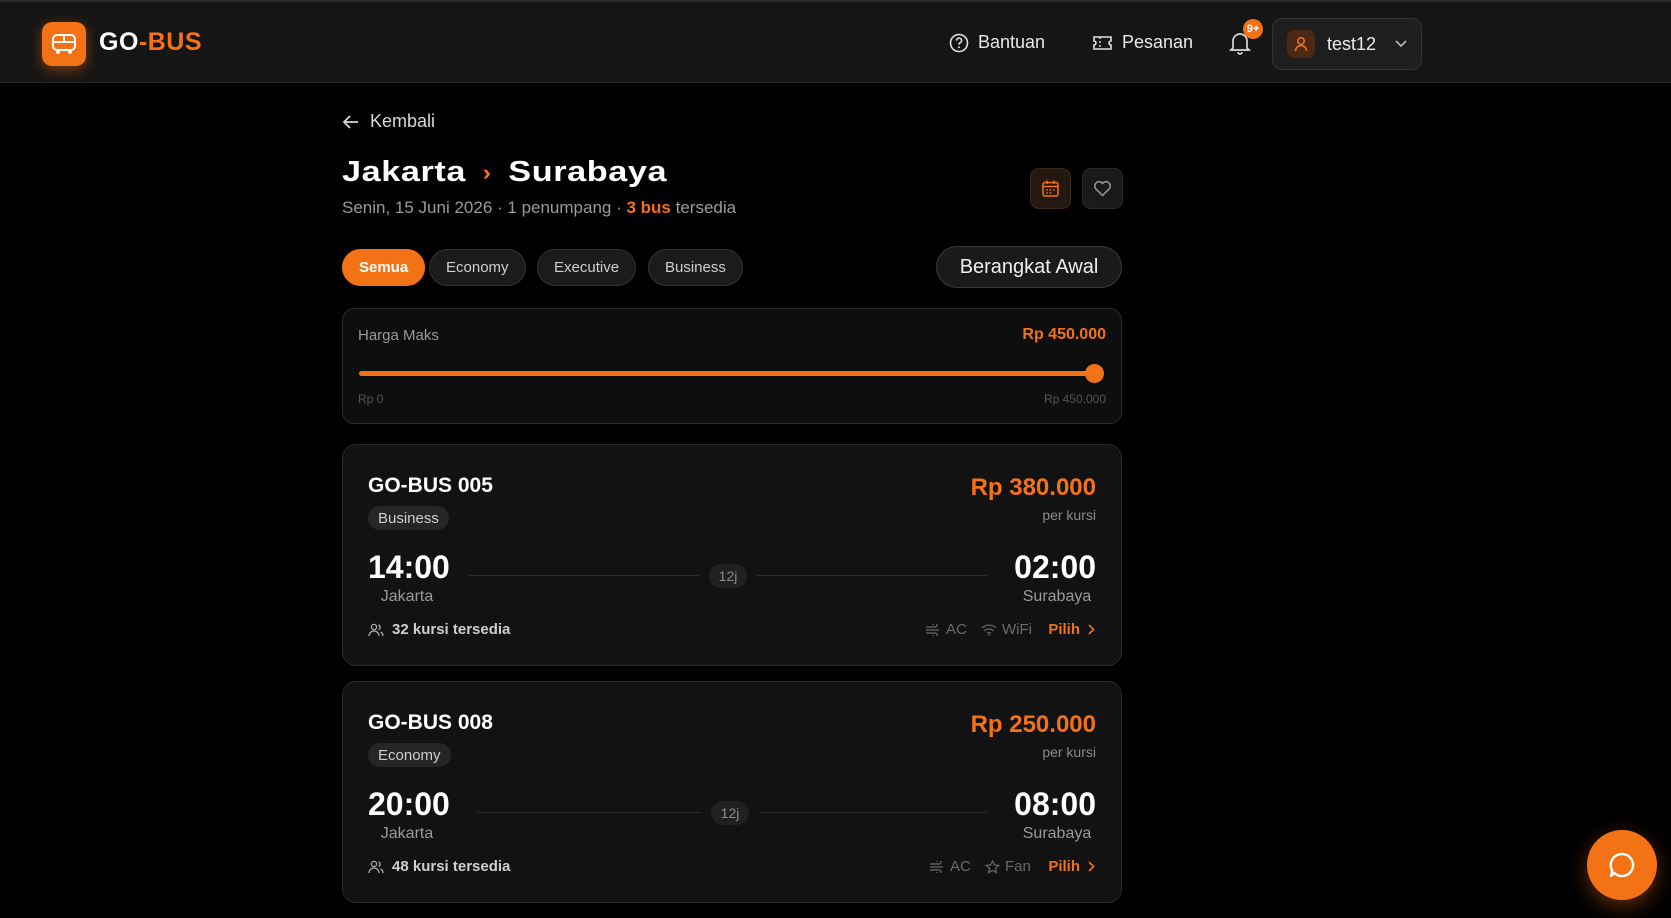 The height and width of the screenshot is (918, 1671). I want to click on arrow-left-icon, so click(350, 121).